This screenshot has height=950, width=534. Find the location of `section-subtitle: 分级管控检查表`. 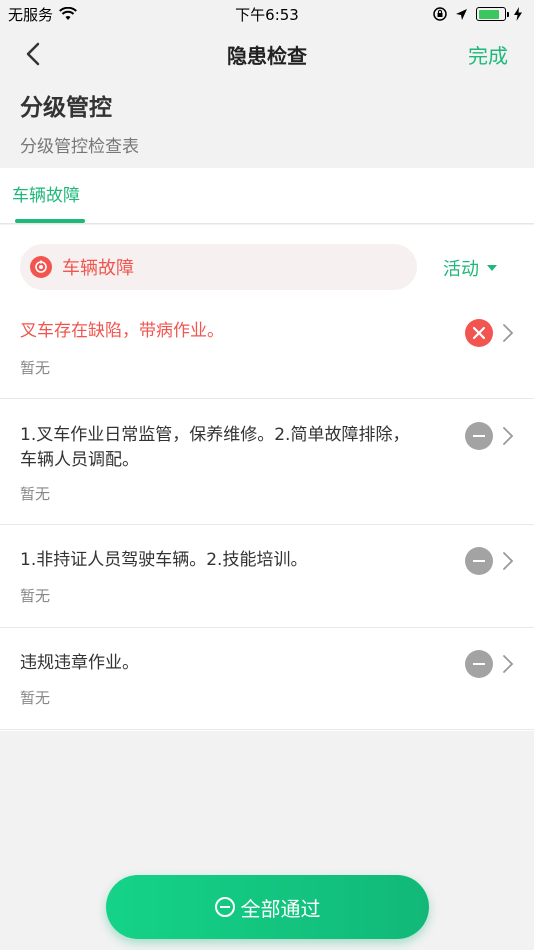

section-subtitle: 分级管控检查表 is located at coordinates (79, 147).